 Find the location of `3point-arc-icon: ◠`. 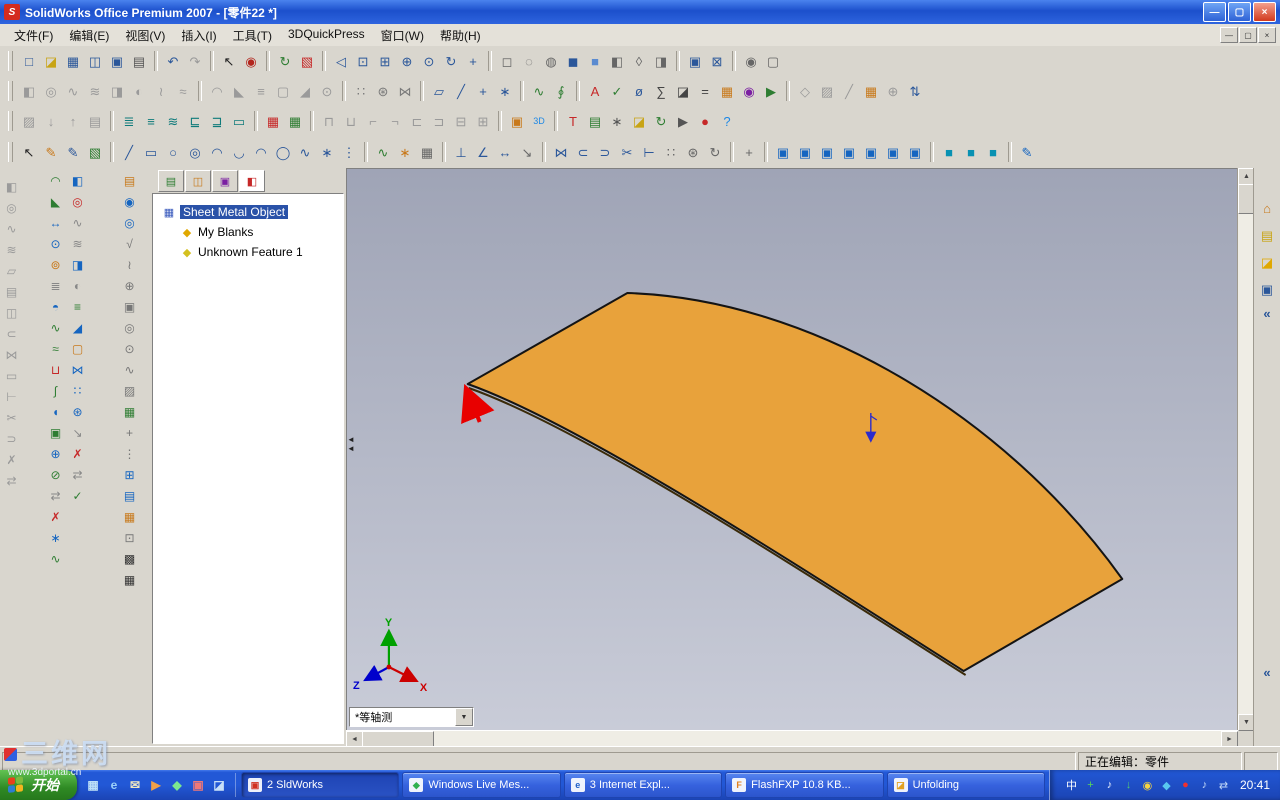

3point-arc-icon: ◠ is located at coordinates (261, 152).